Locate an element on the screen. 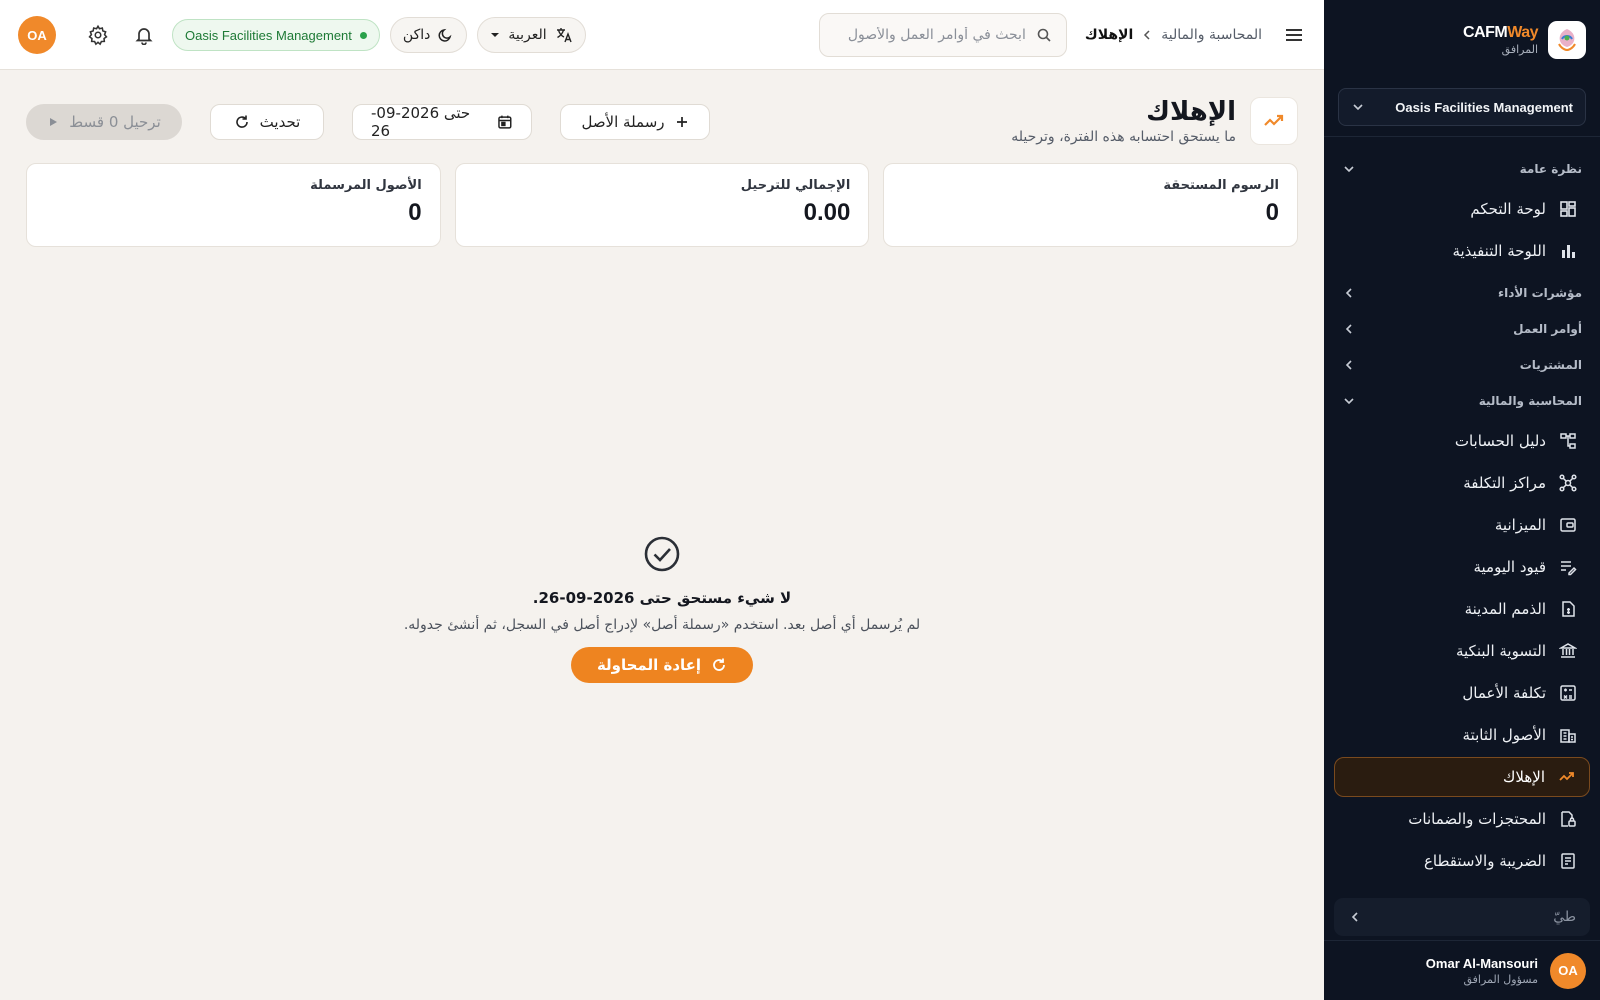 The image size is (1600, 1000). search-box is located at coordinates (942, 34).